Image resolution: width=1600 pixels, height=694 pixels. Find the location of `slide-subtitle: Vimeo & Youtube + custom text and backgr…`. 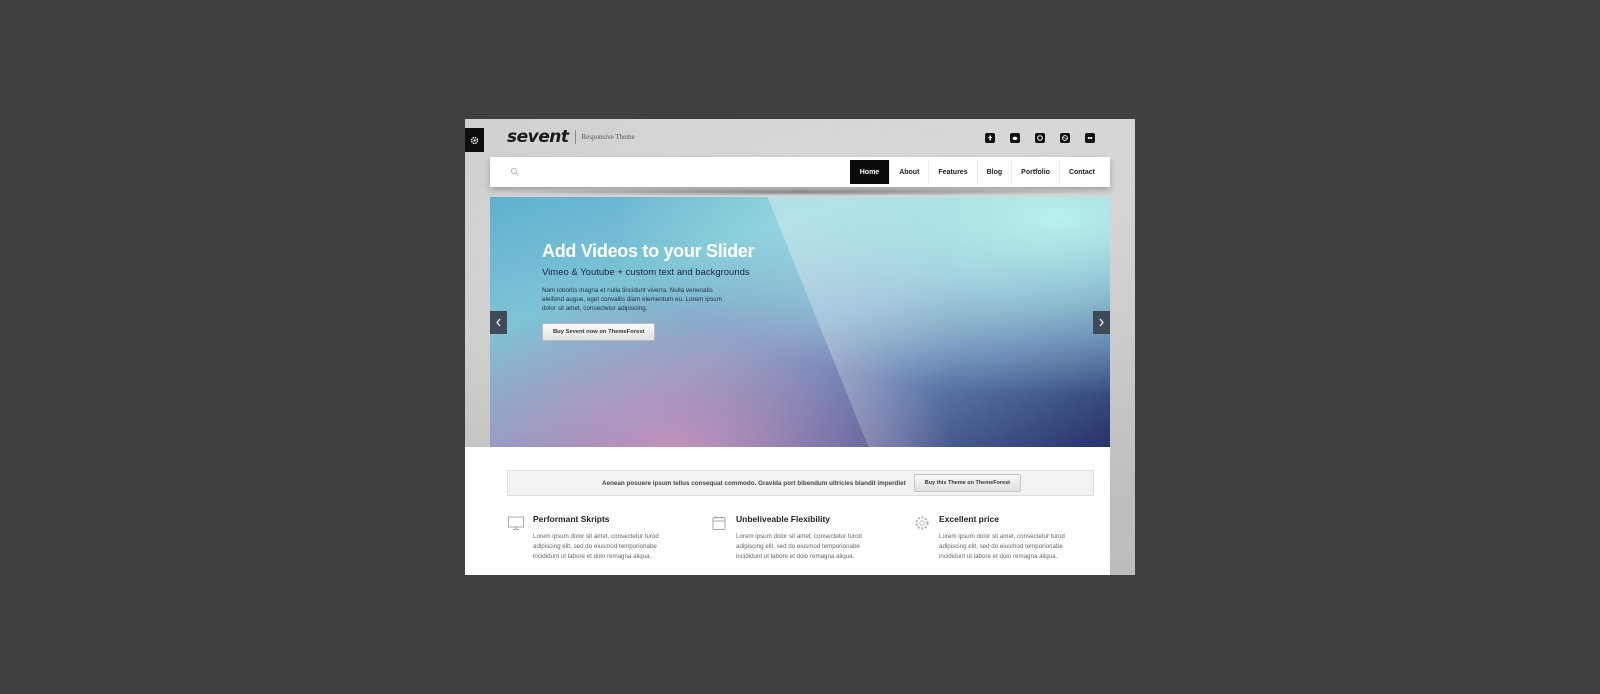

slide-subtitle: Vimeo & Youtube + custom text and backgr… is located at coordinates (646, 272).